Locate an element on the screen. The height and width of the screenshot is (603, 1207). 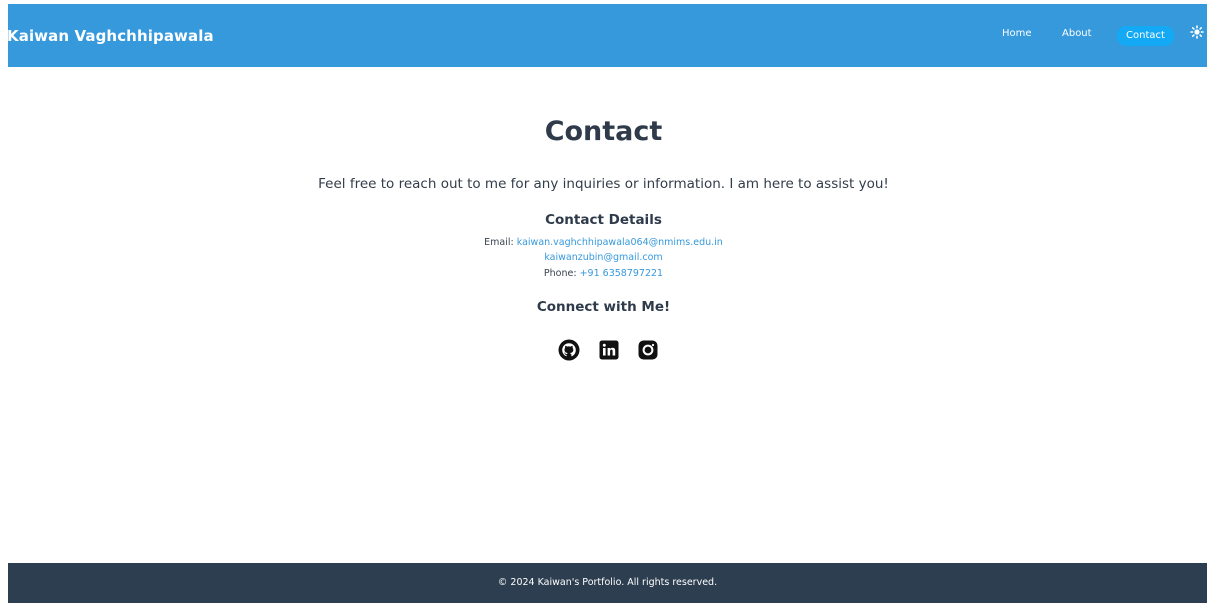
nav-contact-link: Contact is located at coordinates (1145, 36).